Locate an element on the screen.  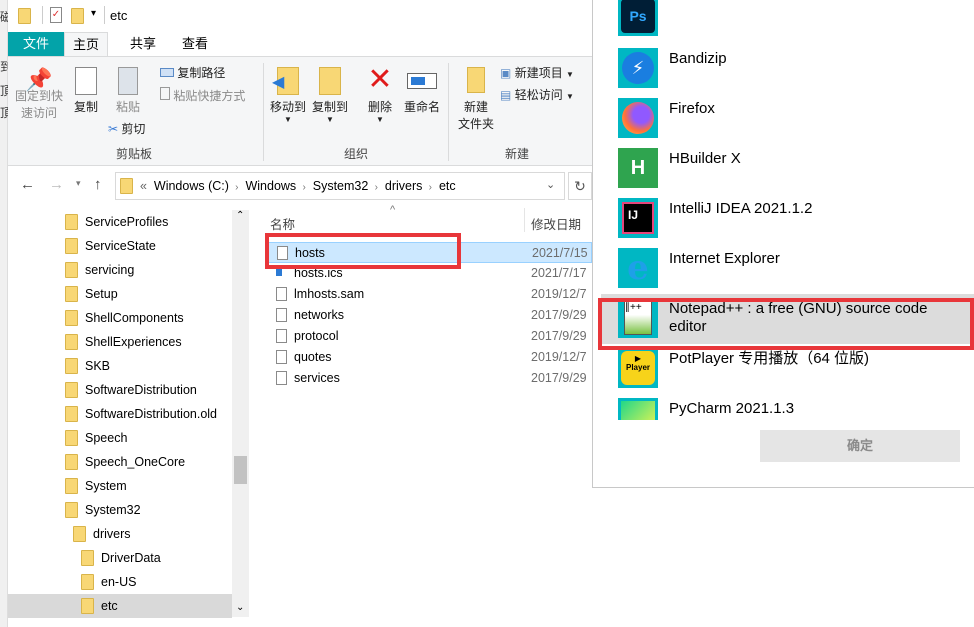
tab-view: 查看 is located at coordinates (195, 44).